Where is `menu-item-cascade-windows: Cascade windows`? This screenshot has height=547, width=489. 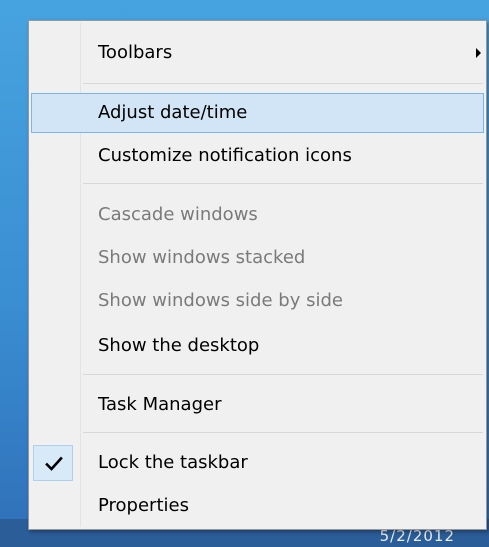
menu-item-cascade-windows: Cascade windows is located at coordinates (257, 215).